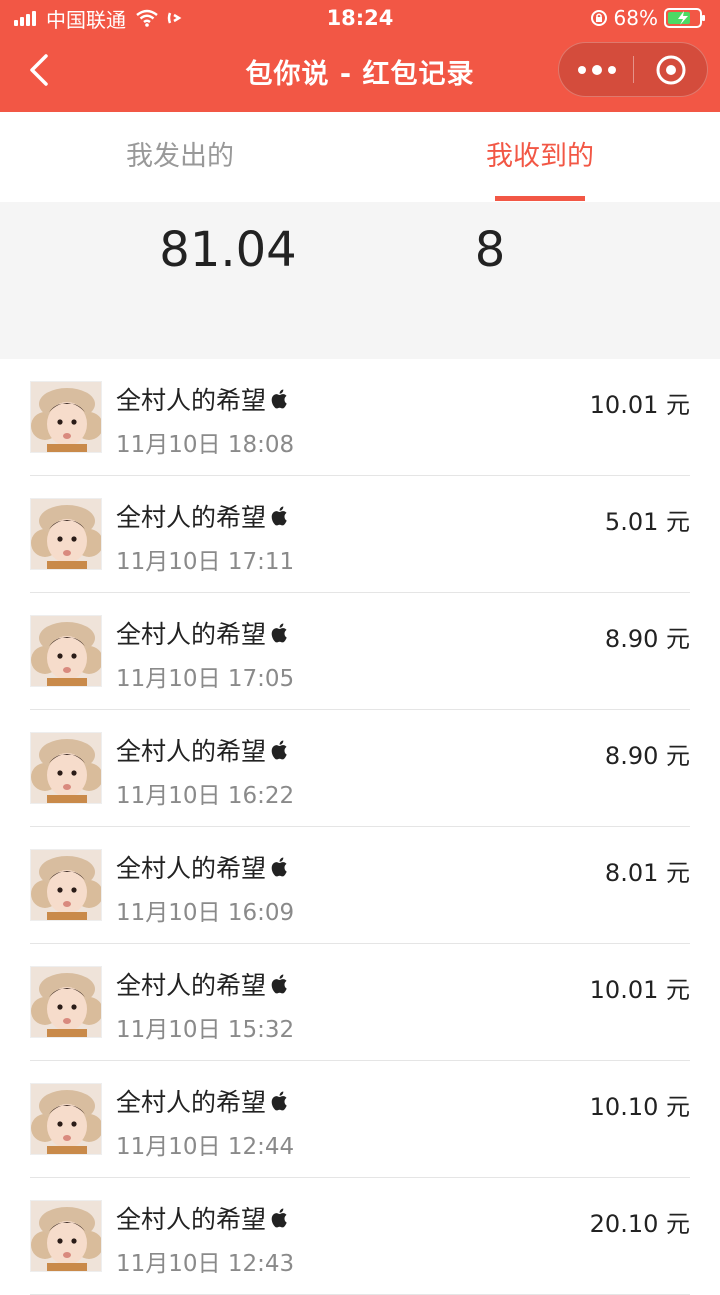 This screenshot has width=720, height=1295. I want to click on record-time: 11月10日 18:08, so click(205, 445).